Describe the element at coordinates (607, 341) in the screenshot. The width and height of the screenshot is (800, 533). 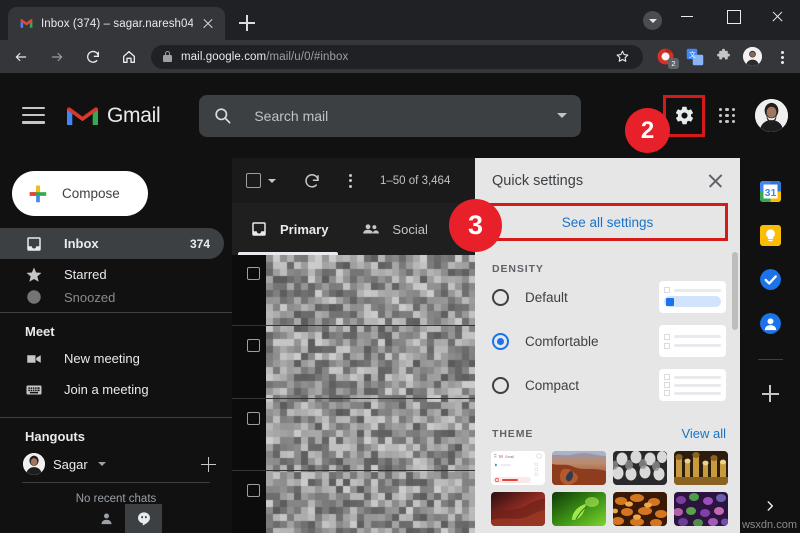
I see `density-option-comfortable: Comfortable` at that location.